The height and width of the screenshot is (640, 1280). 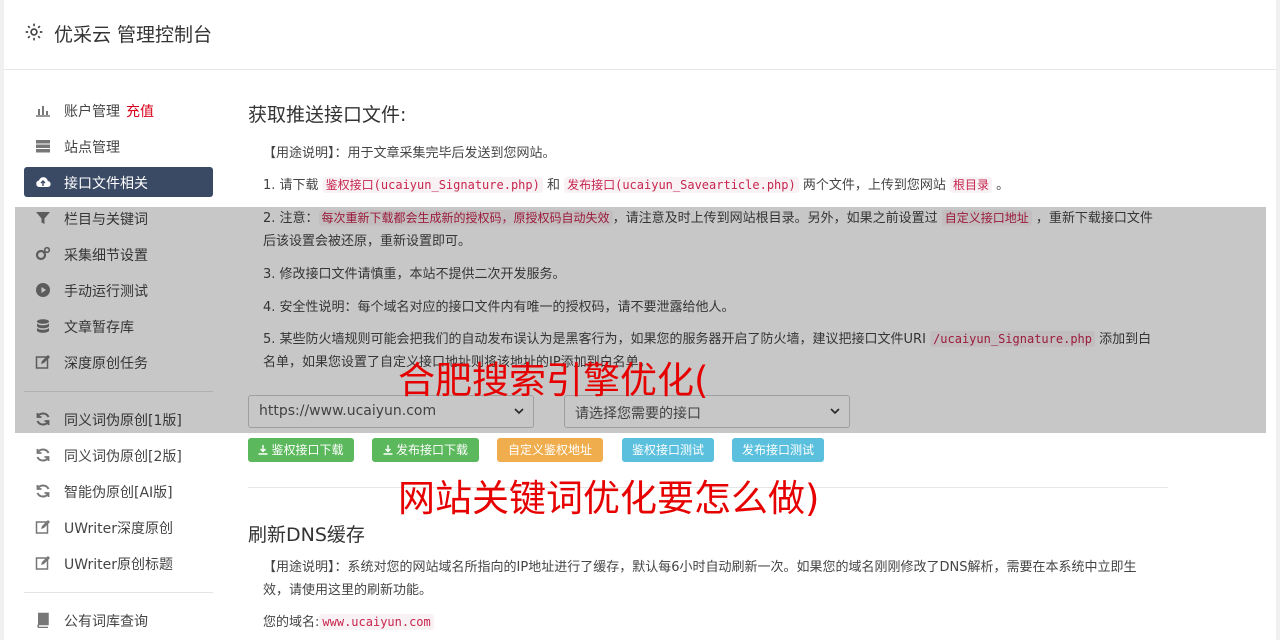 I want to click on sidebar-divider, so click(x=118, y=592).